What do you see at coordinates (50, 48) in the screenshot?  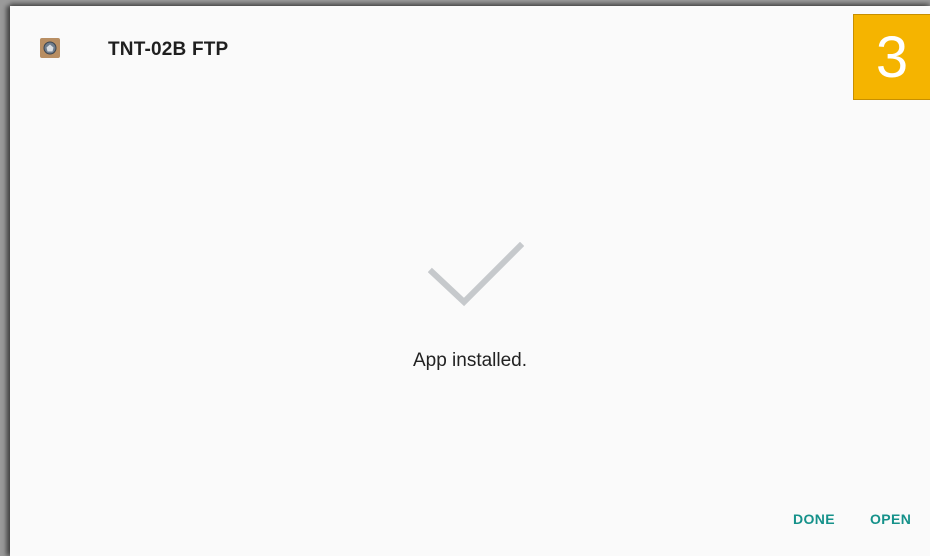 I see `app-icon` at bounding box center [50, 48].